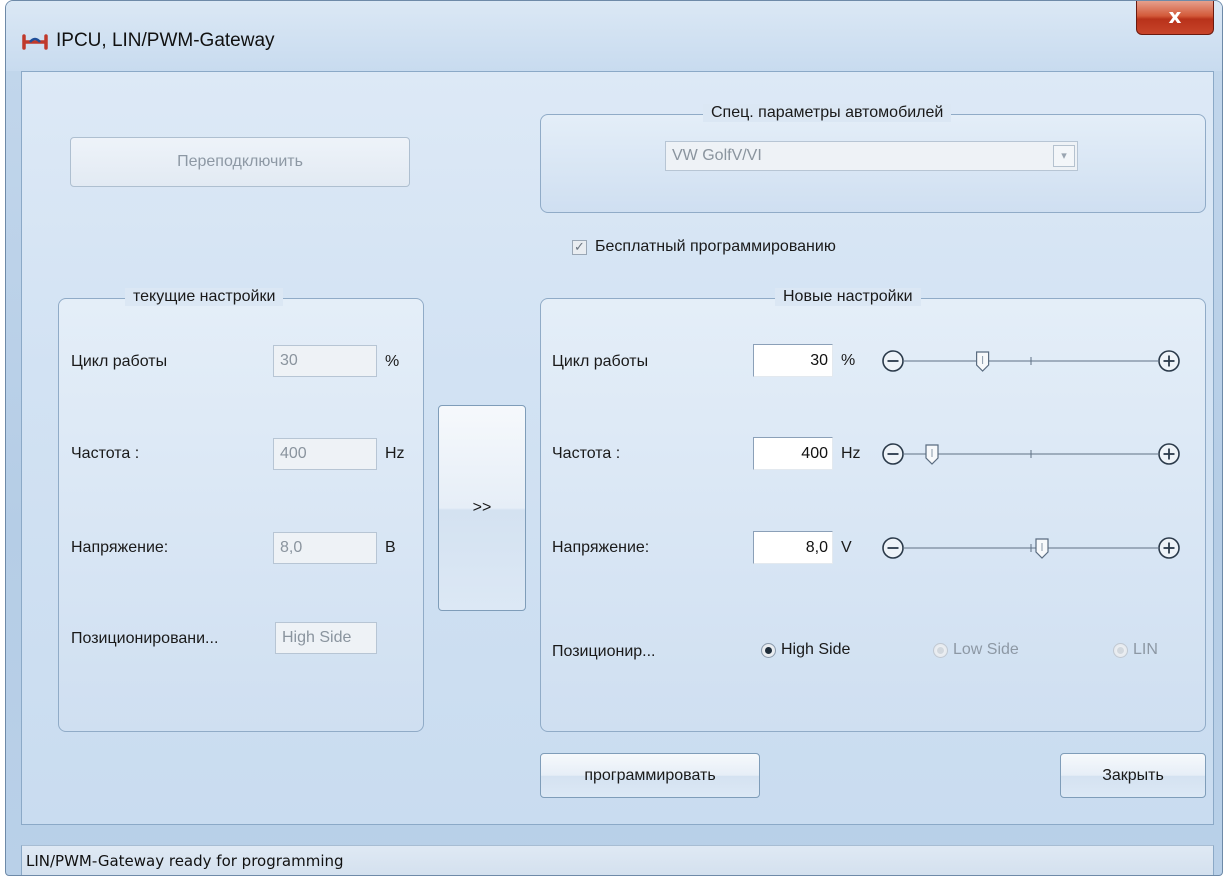  Describe the element at coordinates (325, 454) in the screenshot. I see `current-frequency-field: 400` at that location.